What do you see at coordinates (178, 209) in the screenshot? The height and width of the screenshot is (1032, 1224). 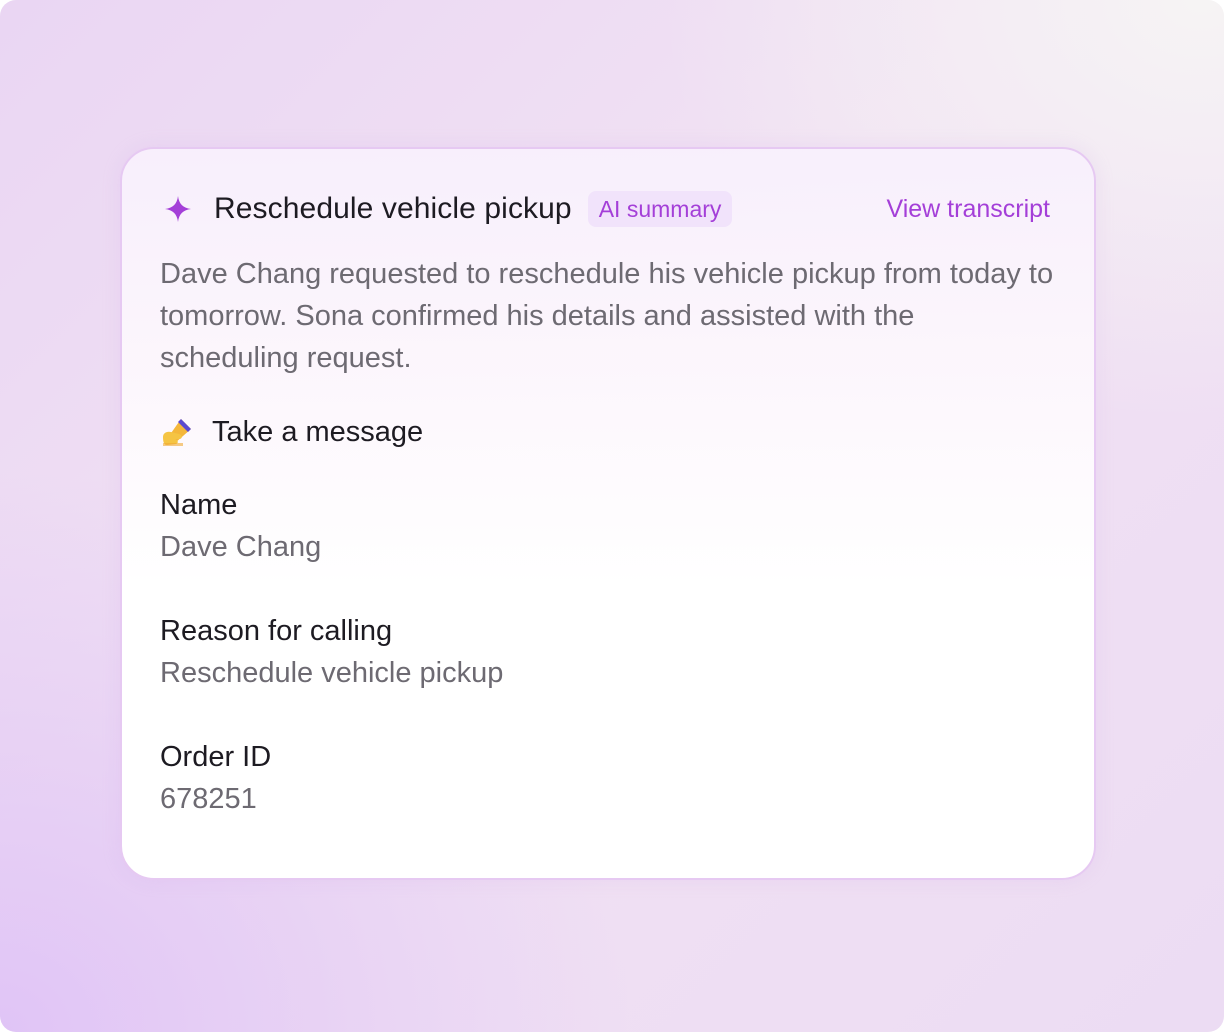 I see `sparkle-icon` at bounding box center [178, 209].